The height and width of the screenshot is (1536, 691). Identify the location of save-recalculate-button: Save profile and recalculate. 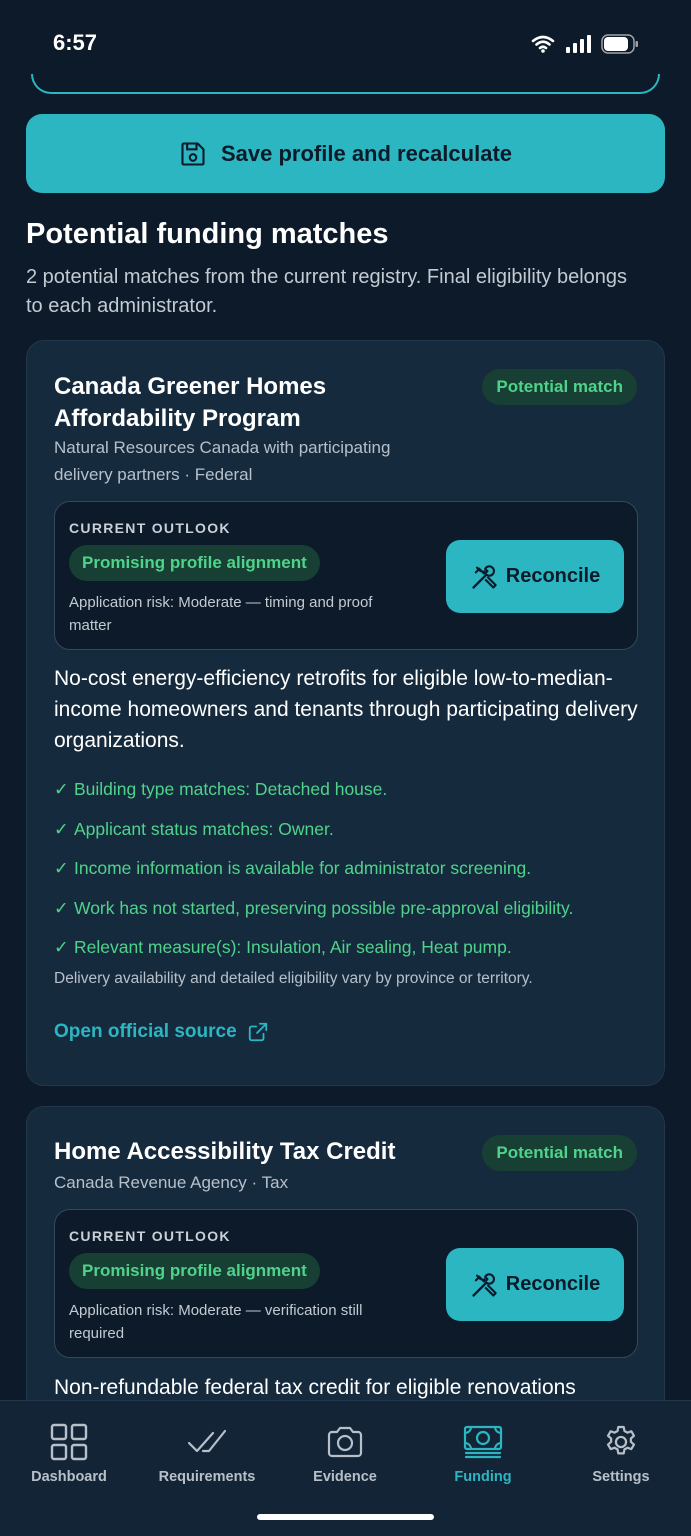
(345, 153).